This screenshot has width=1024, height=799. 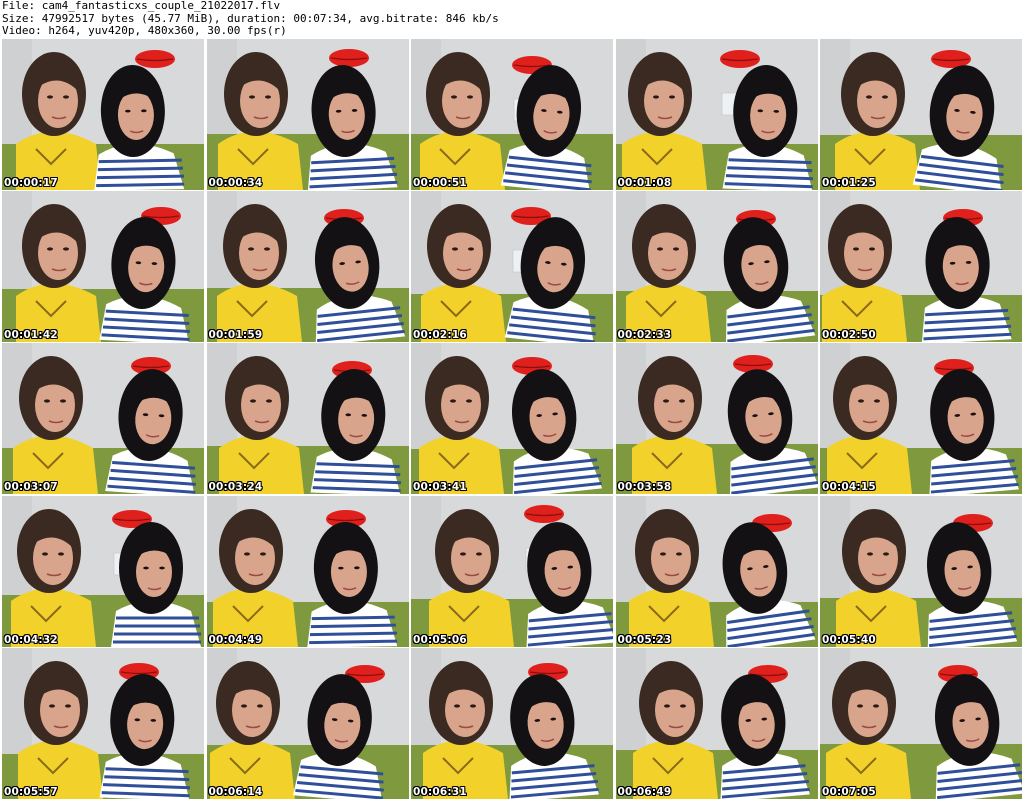 I want to click on thumbnail-frame: 00:05:23, so click(x=716, y=571).